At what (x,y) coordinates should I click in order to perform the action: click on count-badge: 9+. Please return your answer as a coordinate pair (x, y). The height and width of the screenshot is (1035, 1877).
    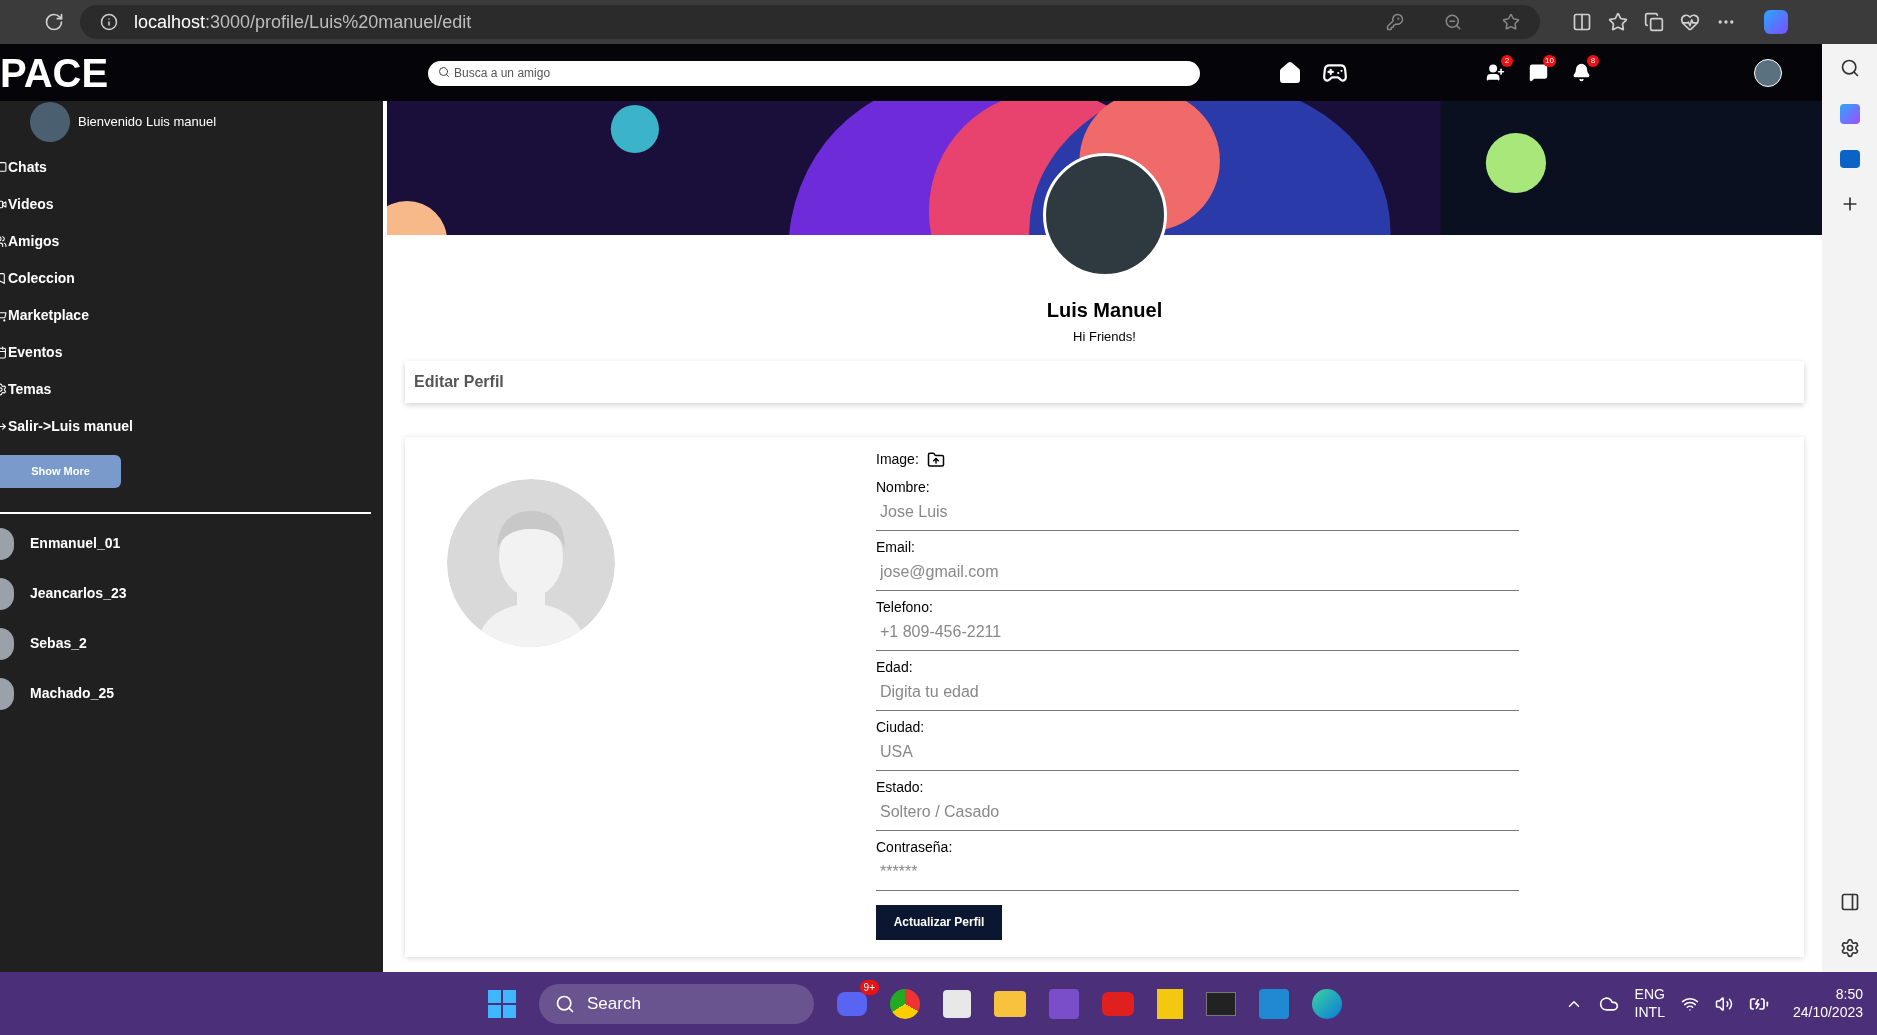
    Looking at the image, I should click on (869, 987).